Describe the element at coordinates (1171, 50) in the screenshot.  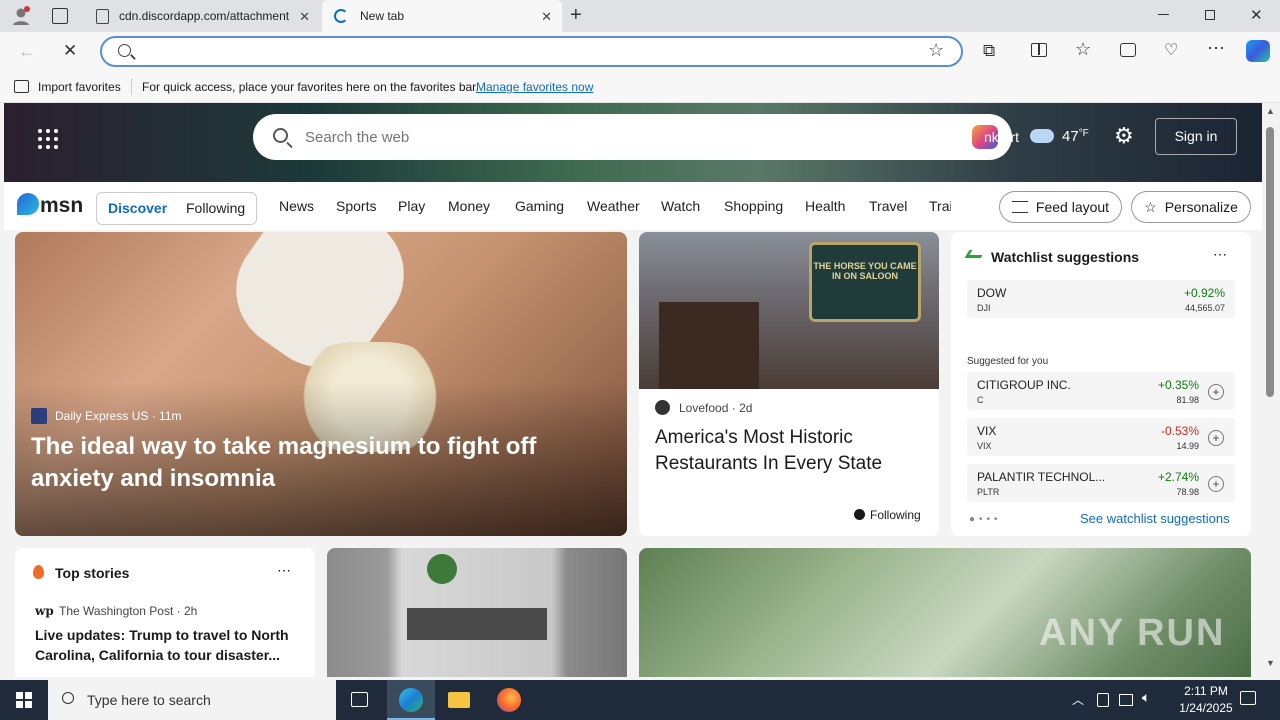
I see `browser-essentials-icon: ♡` at that location.